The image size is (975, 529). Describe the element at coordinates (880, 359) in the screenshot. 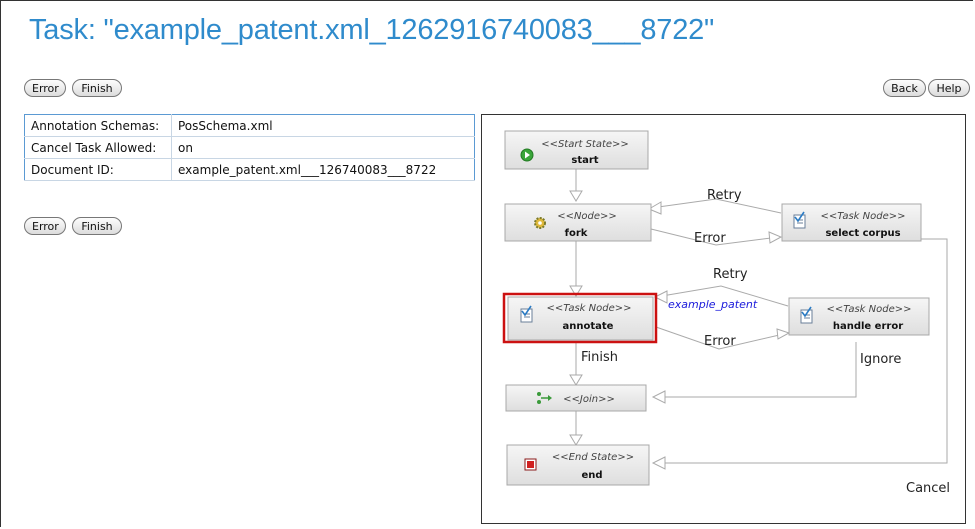

I see `edge-label-ignore: Ignore` at that location.